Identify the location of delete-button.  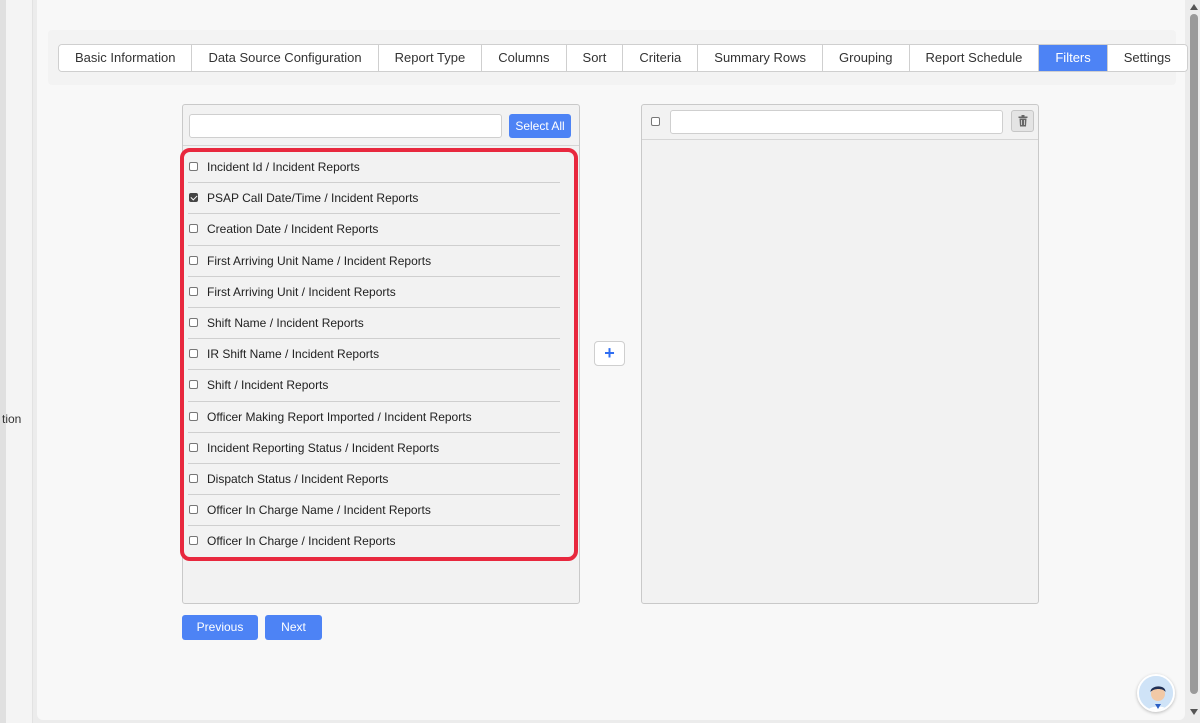
(1022, 121).